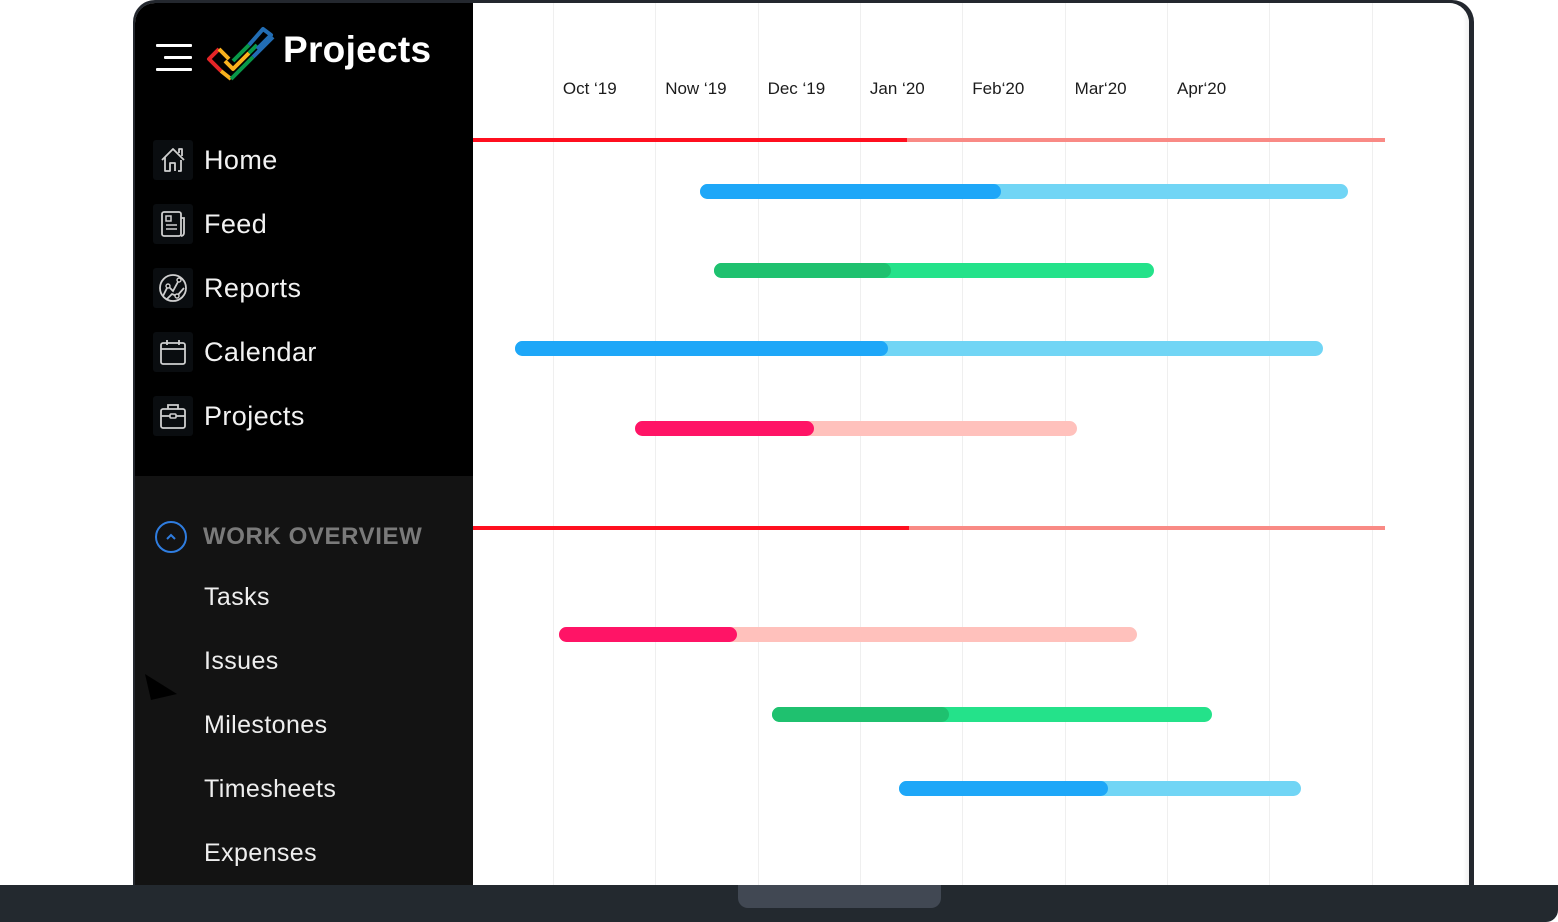 The height and width of the screenshot is (922, 1558). I want to click on laptop-notch, so click(839, 896).